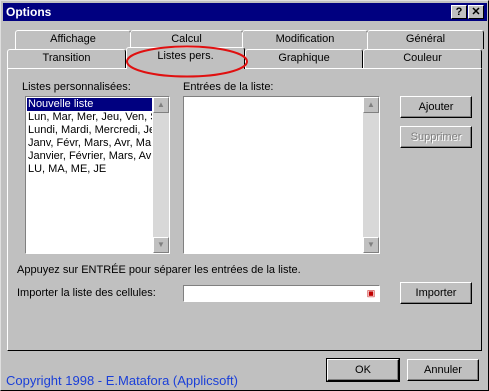 The width and height of the screenshot is (489, 391). What do you see at coordinates (89, 104) in the screenshot?
I see `list-item: Nouvelle liste` at bounding box center [89, 104].